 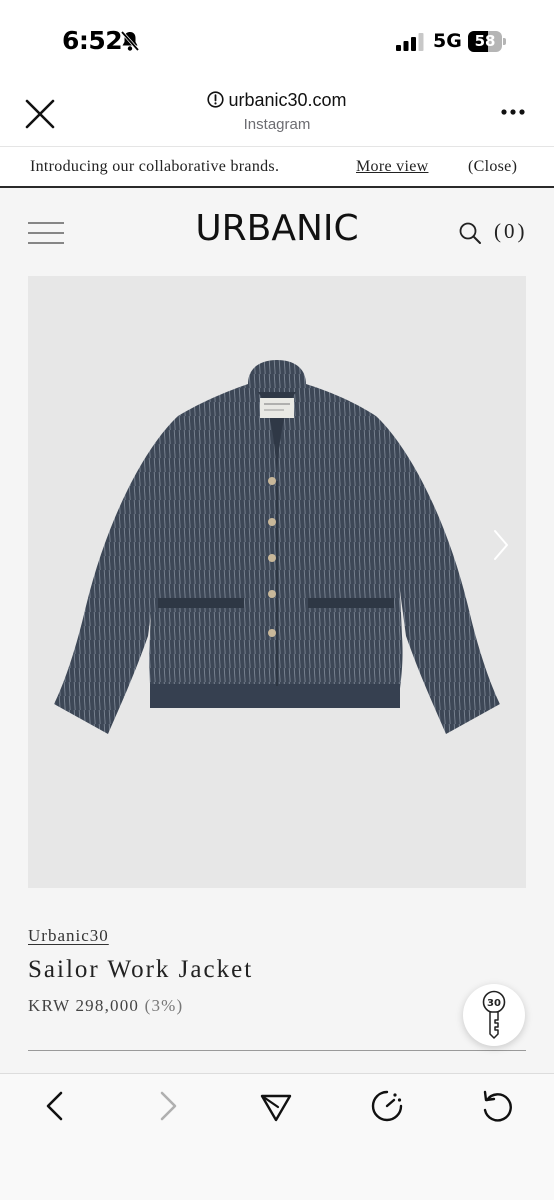 What do you see at coordinates (287, 100) in the screenshot?
I see `url-text: urbanic30.com` at bounding box center [287, 100].